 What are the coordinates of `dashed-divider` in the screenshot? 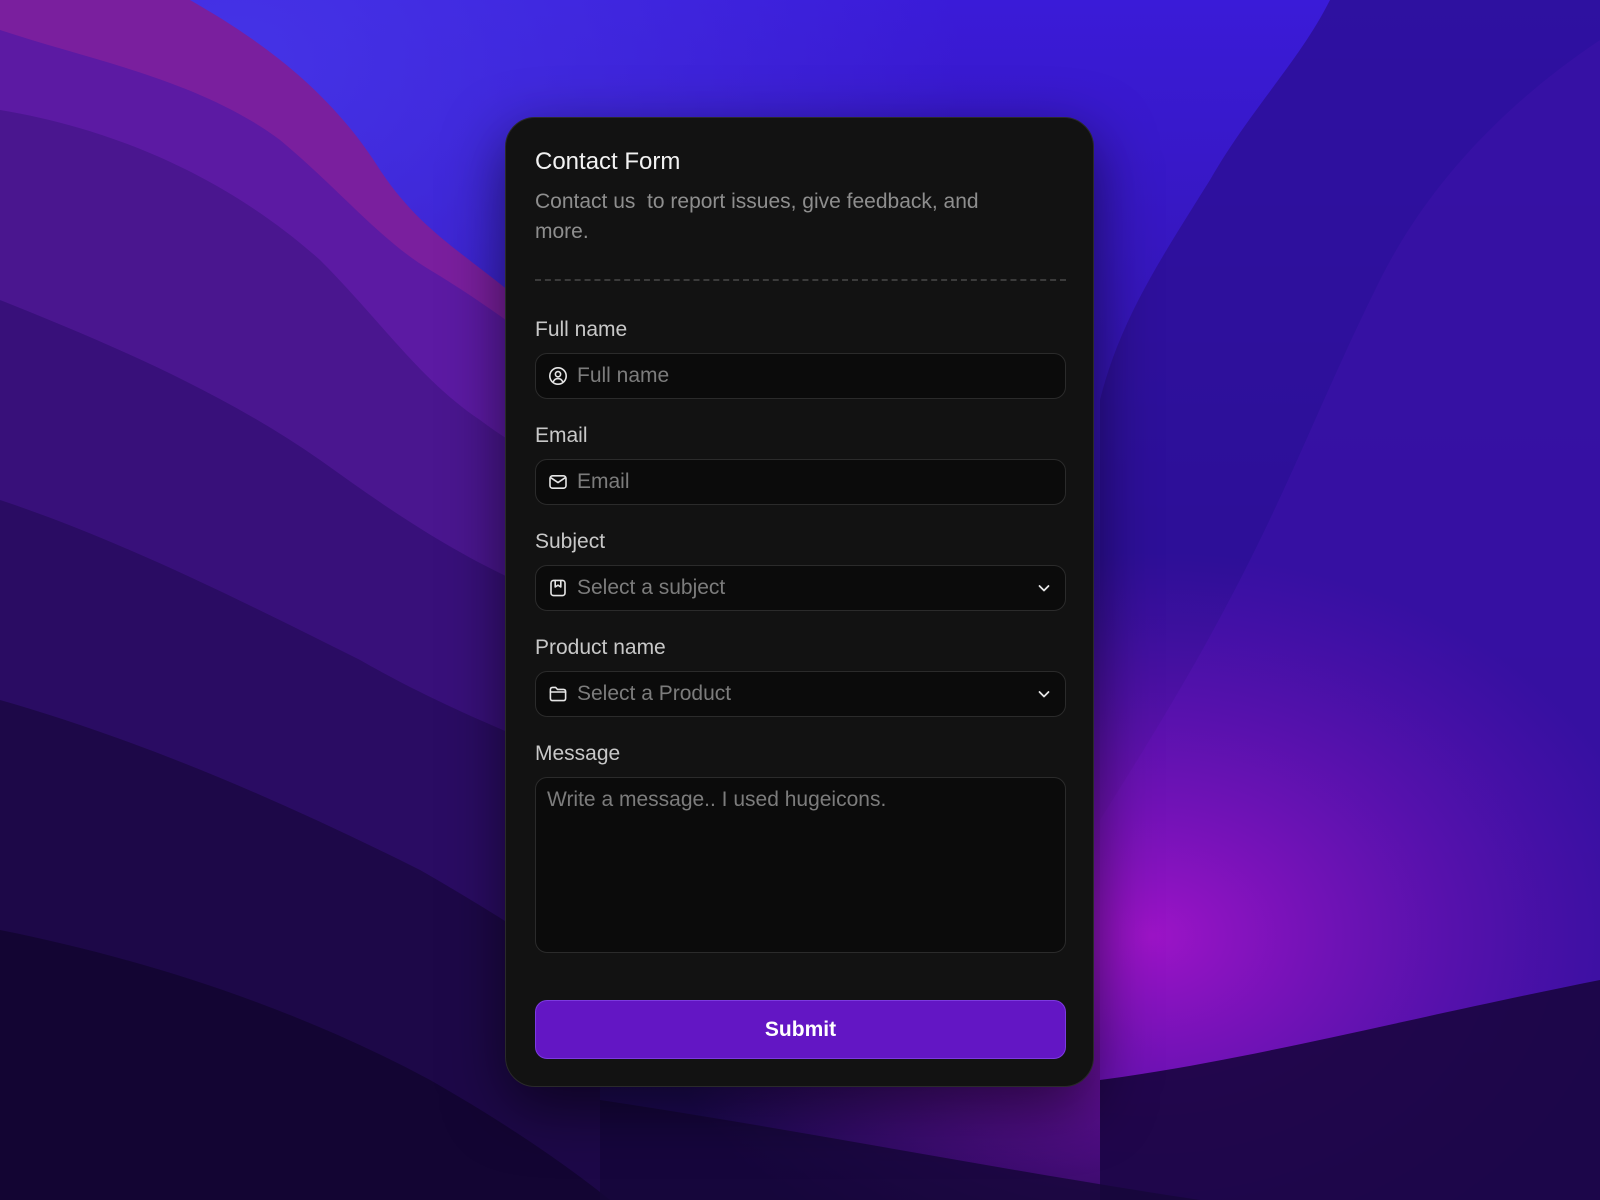 It's located at (800, 280).